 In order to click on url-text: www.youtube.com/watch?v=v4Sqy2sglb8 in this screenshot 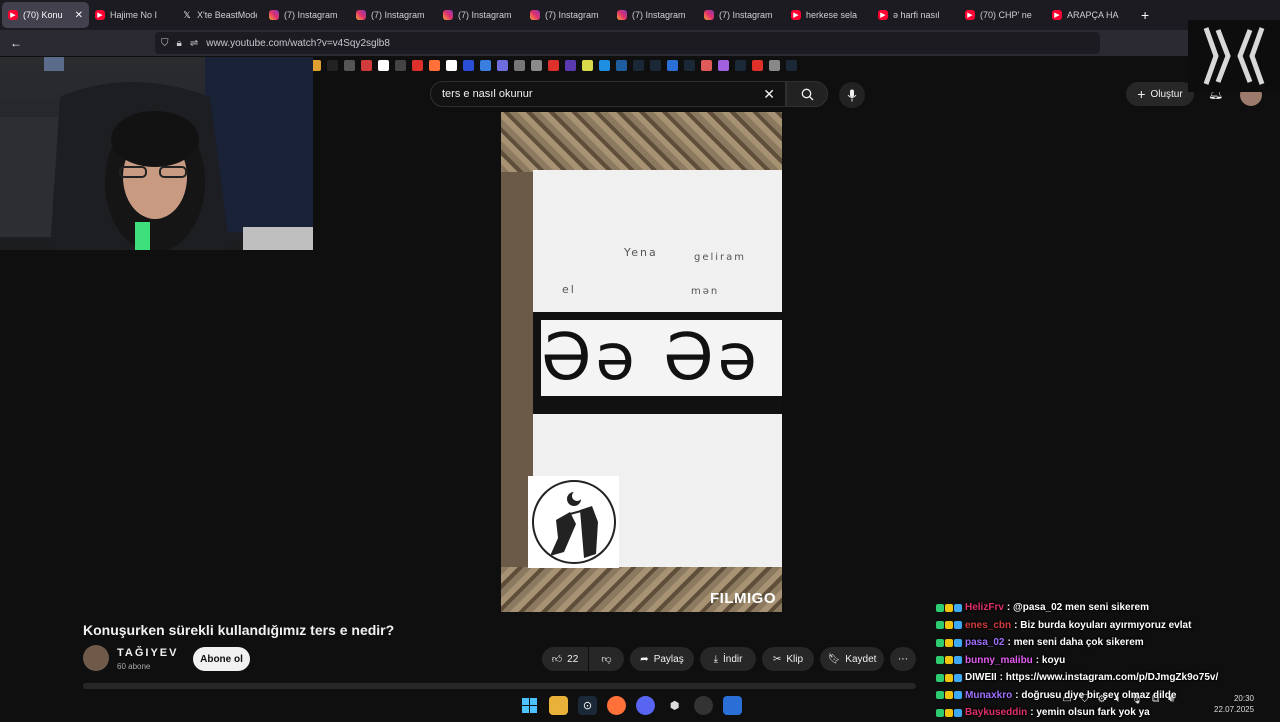, I will do `click(298, 43)`.